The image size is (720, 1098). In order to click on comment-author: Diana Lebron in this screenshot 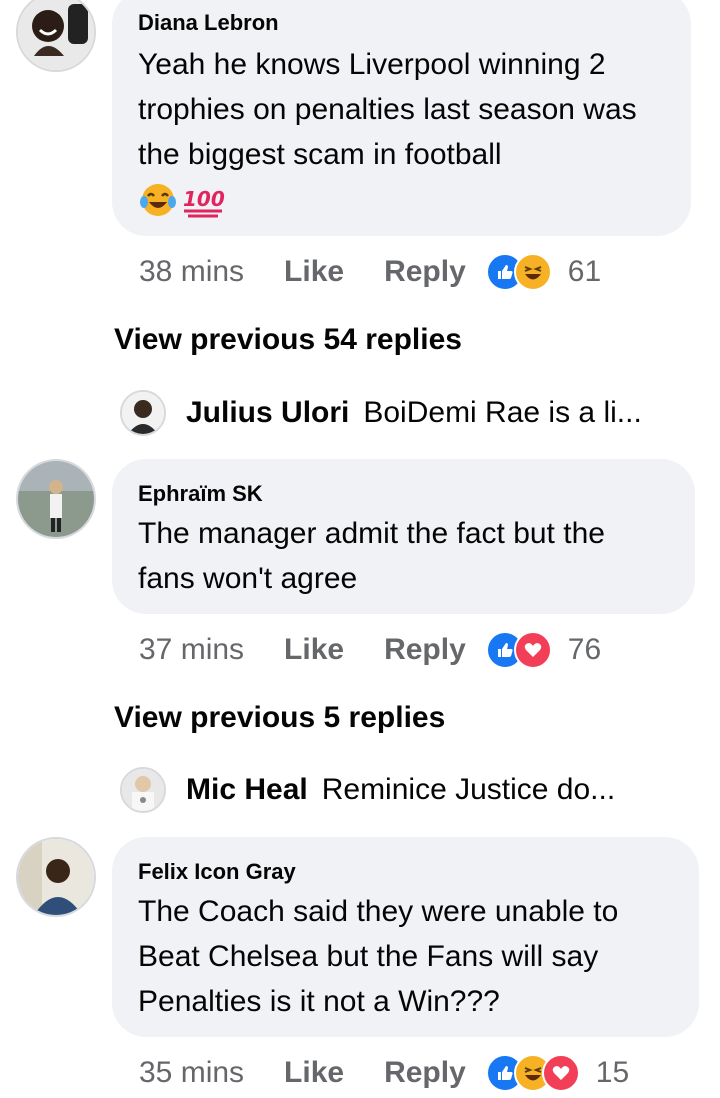, I will do `click(401, 23)`.